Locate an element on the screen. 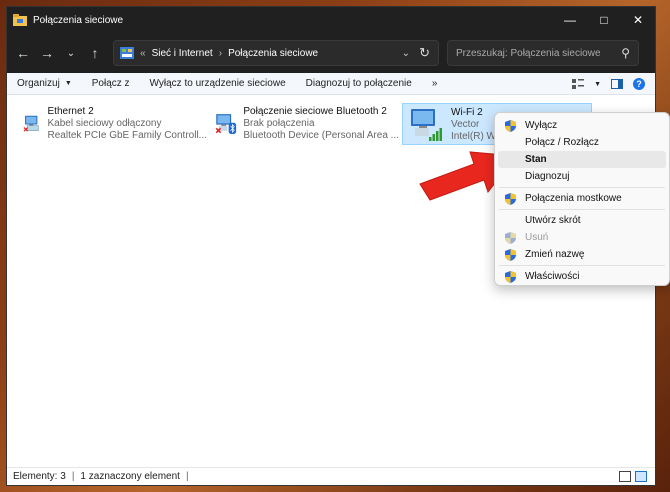 Image resolution: width=670 pixels, height=492 pixels. menu-item-connect-disconnect: Połącz / Rozłącz is located at coordinates (582, 142).